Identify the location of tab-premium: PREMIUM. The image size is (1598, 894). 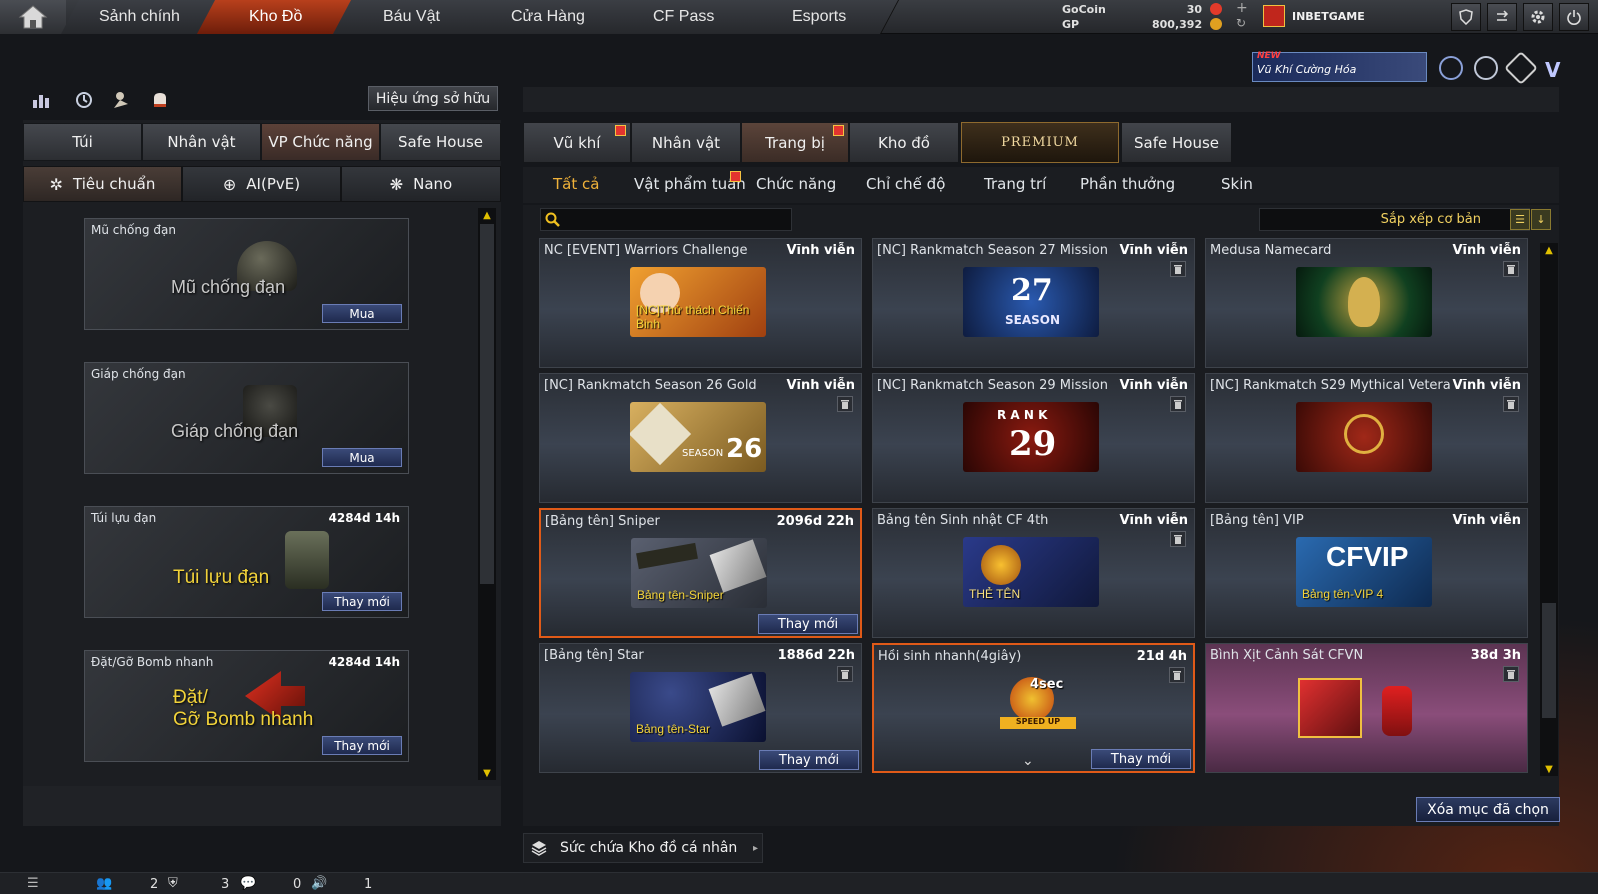
(1040, 142).